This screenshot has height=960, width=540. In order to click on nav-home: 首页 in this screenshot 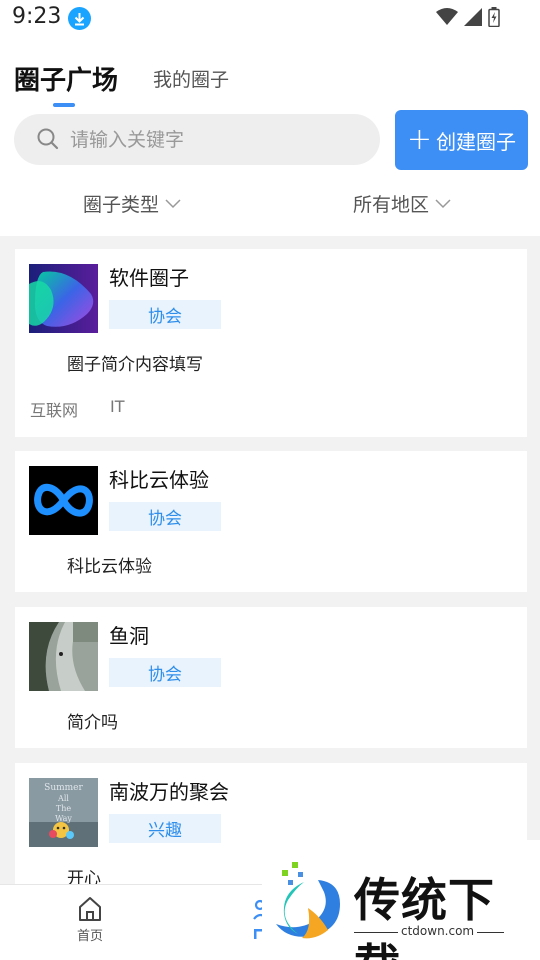, I will do `click(90, 919)`.